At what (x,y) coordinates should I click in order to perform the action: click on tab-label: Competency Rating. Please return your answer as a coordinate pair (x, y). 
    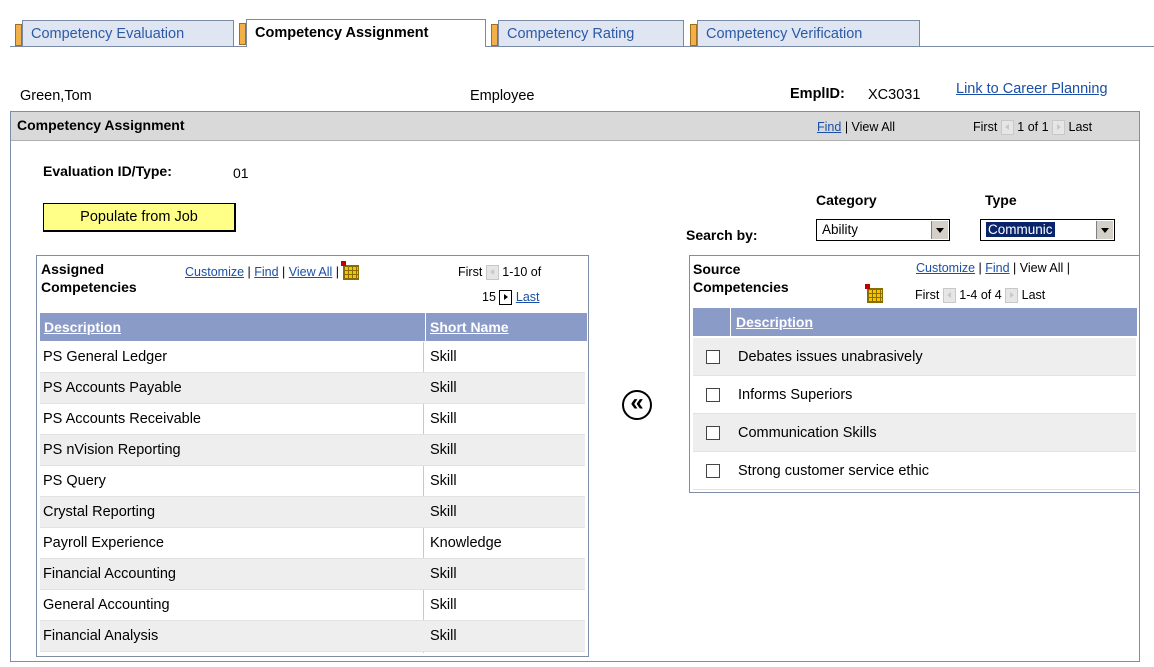
    Looking at the image, I should click on (571, 34).